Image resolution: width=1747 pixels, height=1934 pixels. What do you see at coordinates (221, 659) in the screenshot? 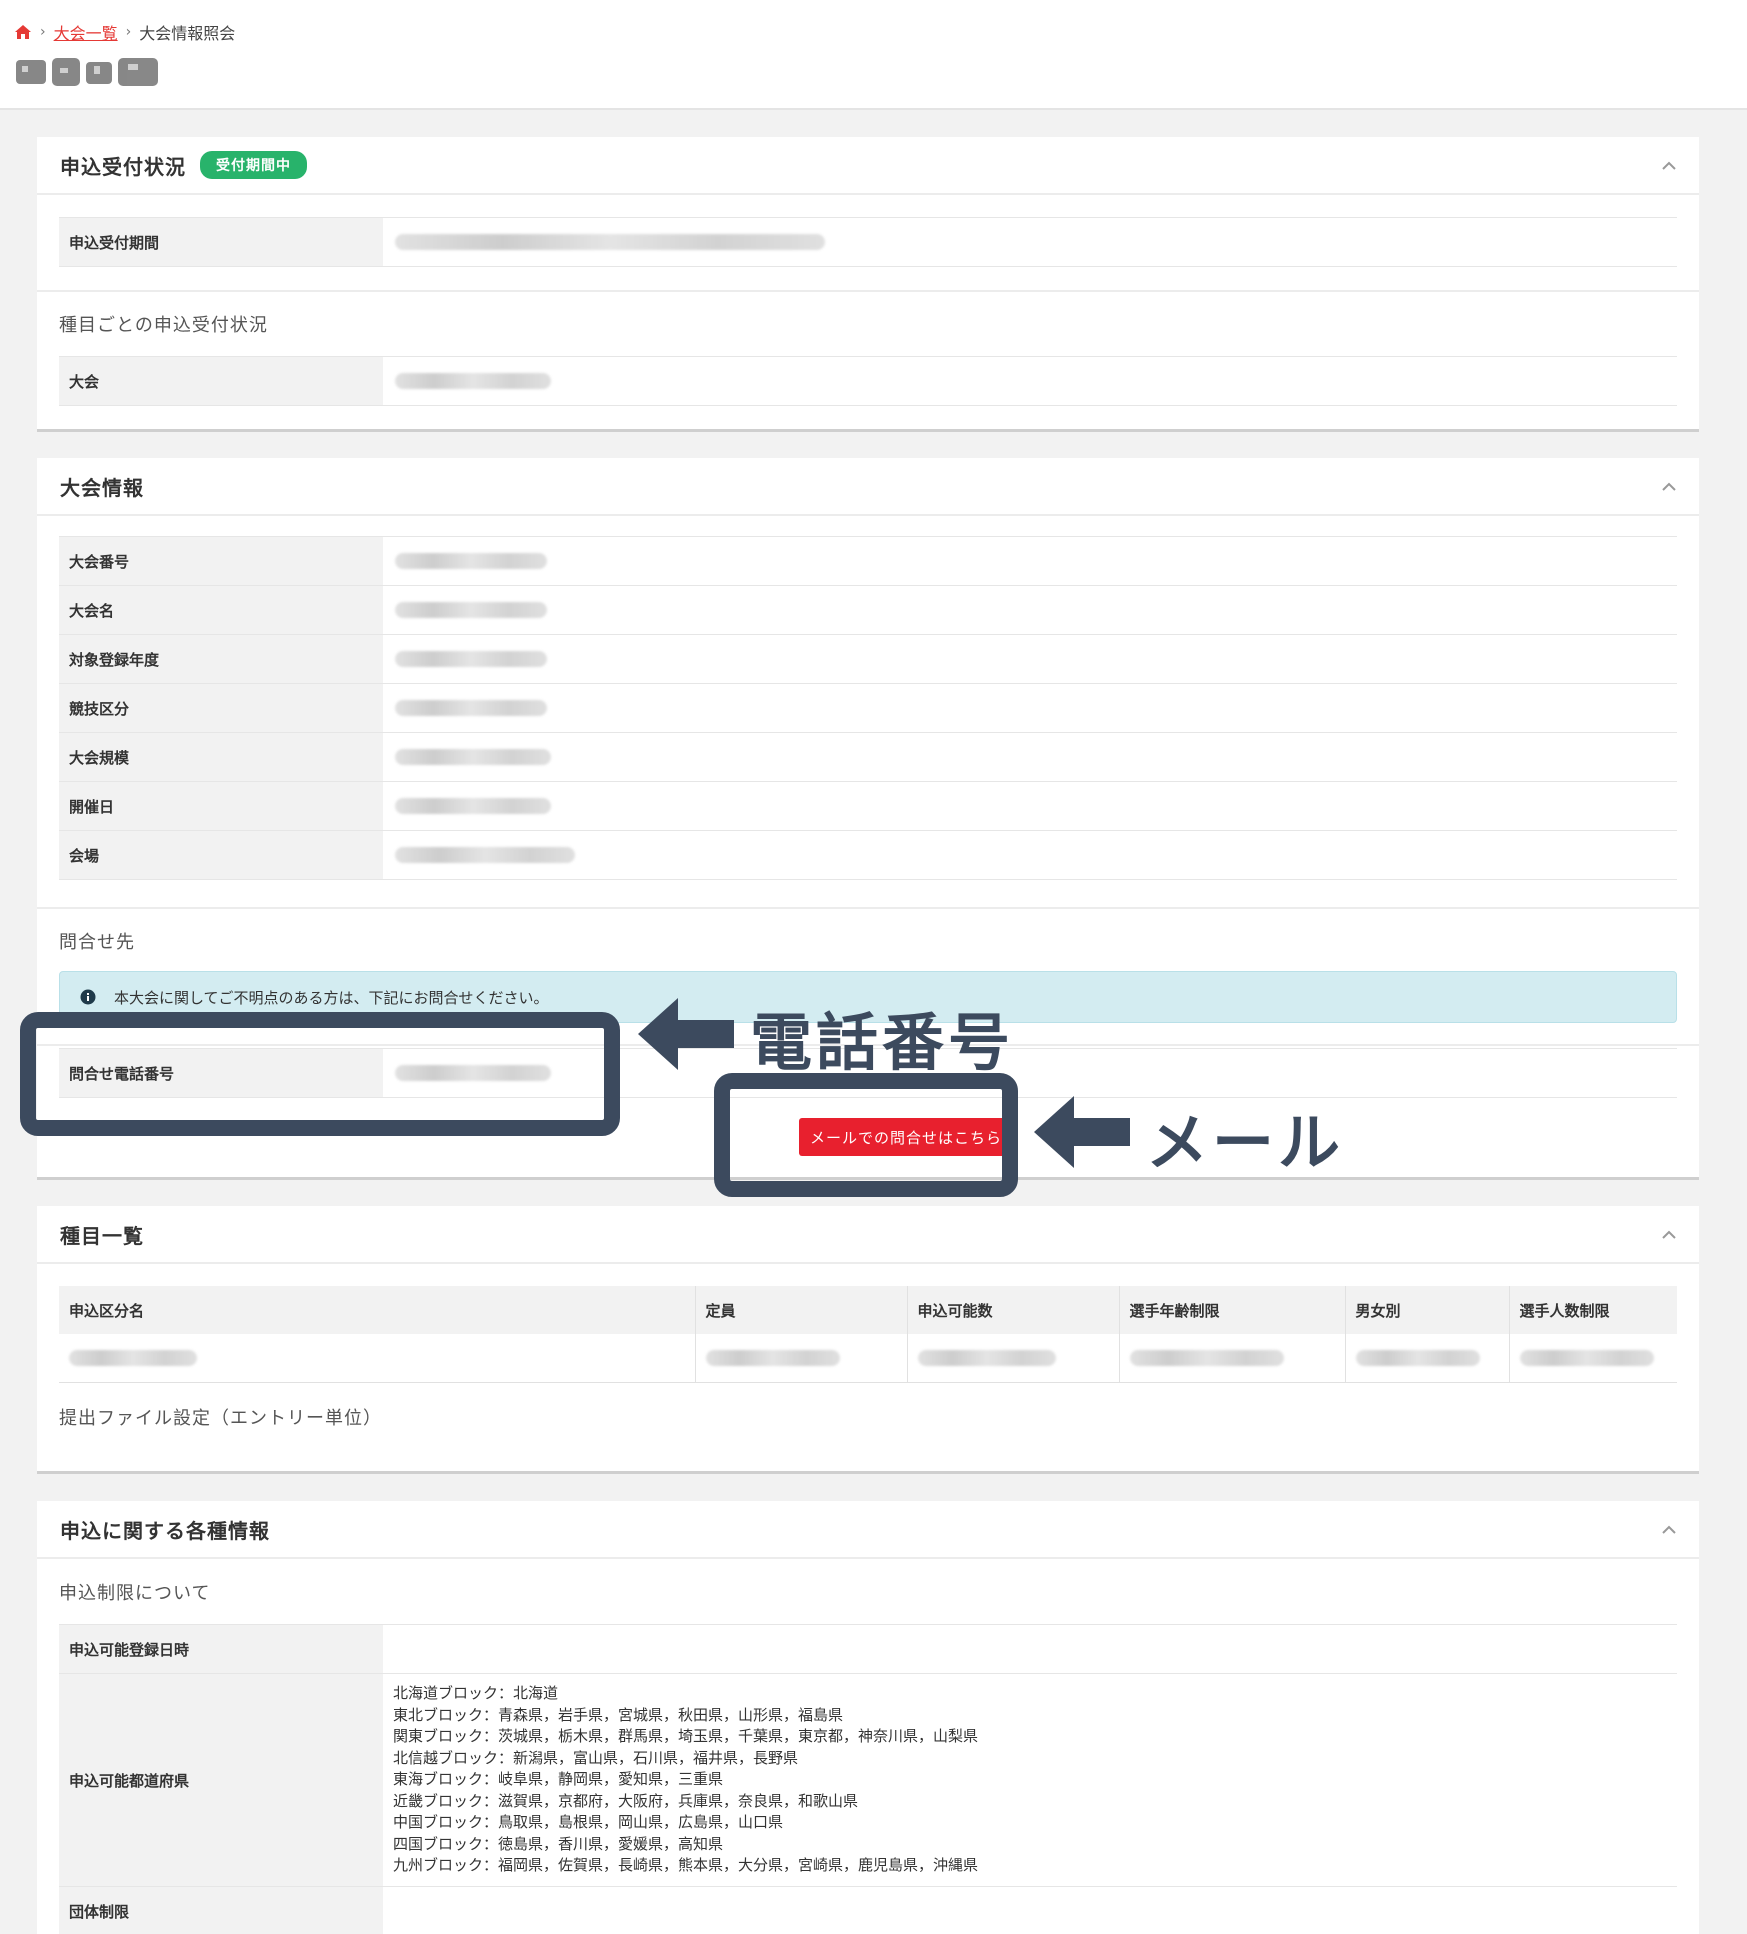
I see `kv-label: 対象登録年度` at bounding box center [221, 659].